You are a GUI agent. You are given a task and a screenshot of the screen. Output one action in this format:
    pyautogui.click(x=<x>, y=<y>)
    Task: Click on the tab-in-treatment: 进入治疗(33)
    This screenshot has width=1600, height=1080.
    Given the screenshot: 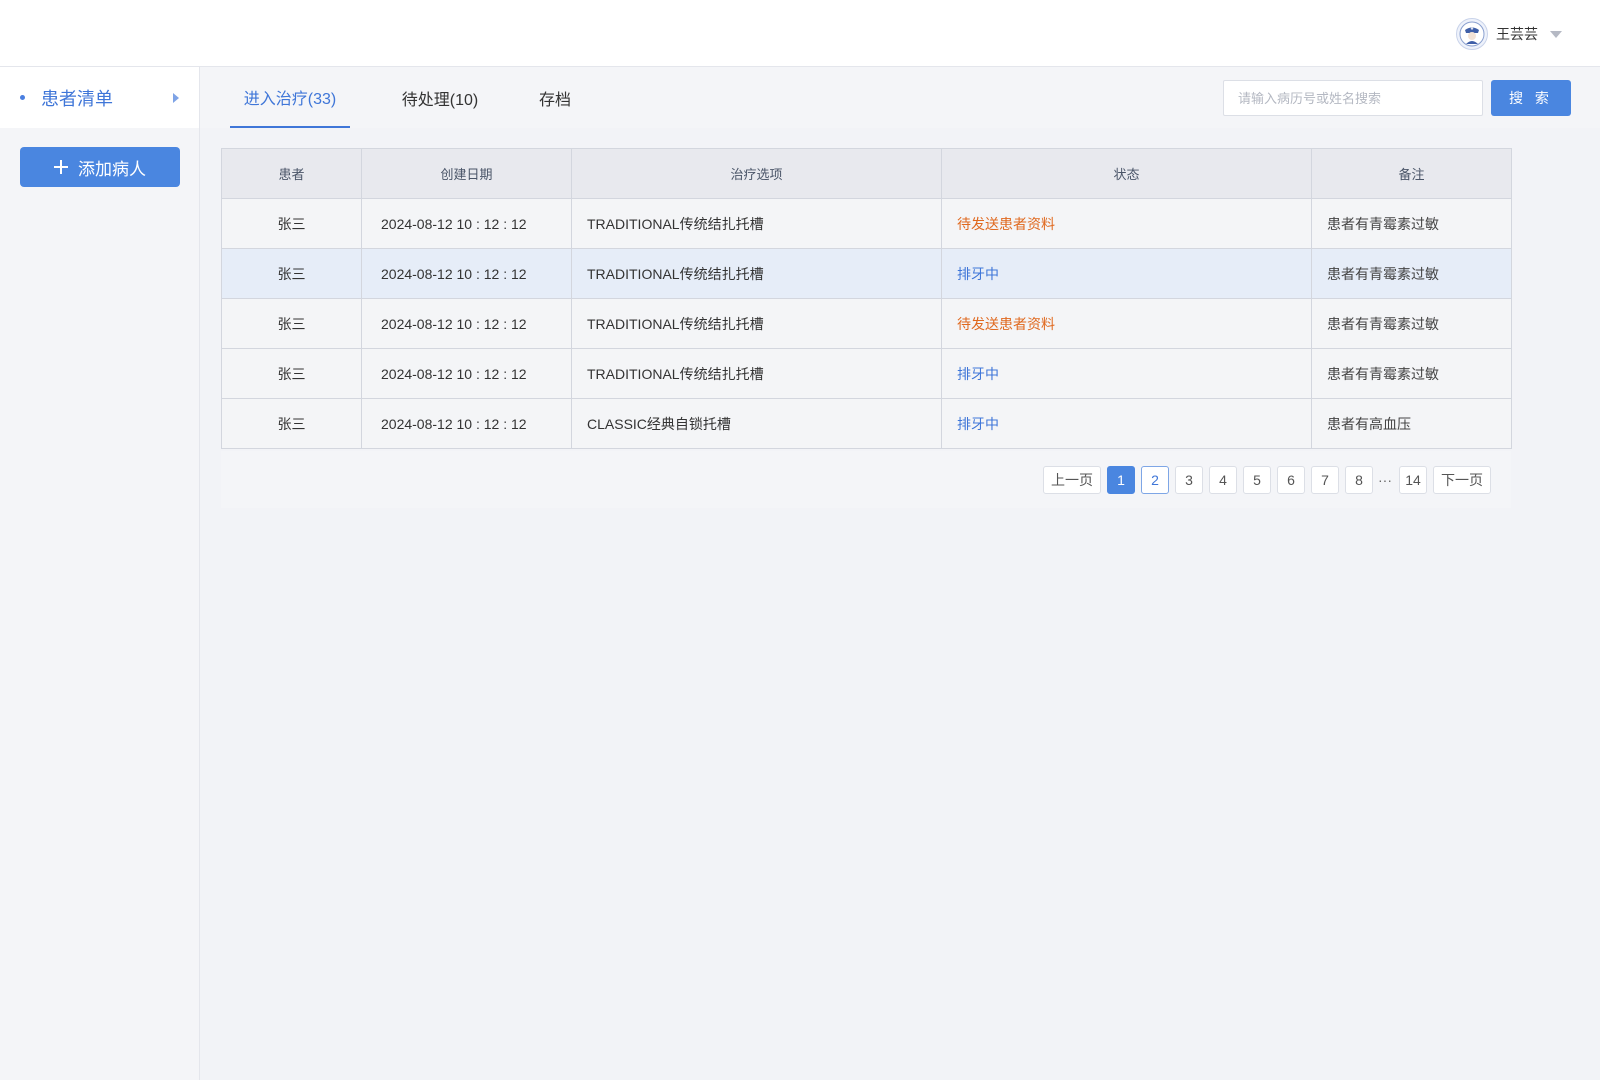 What is the action you would take?
    pyautogui.click(x=290, y=97)
    